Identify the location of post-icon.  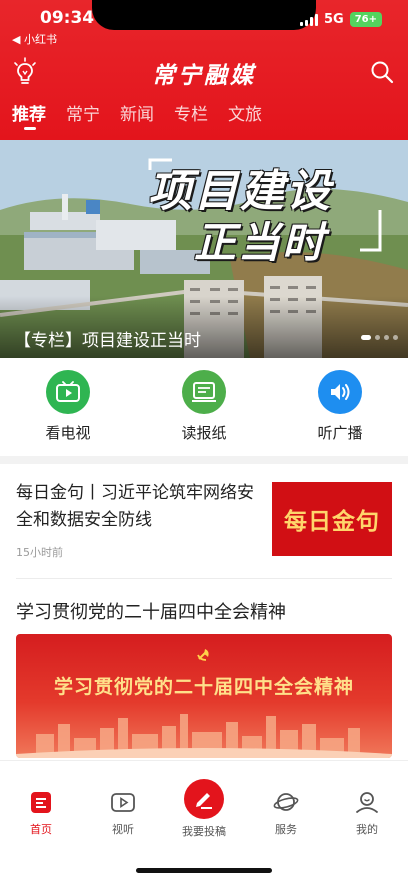
(204, 799).